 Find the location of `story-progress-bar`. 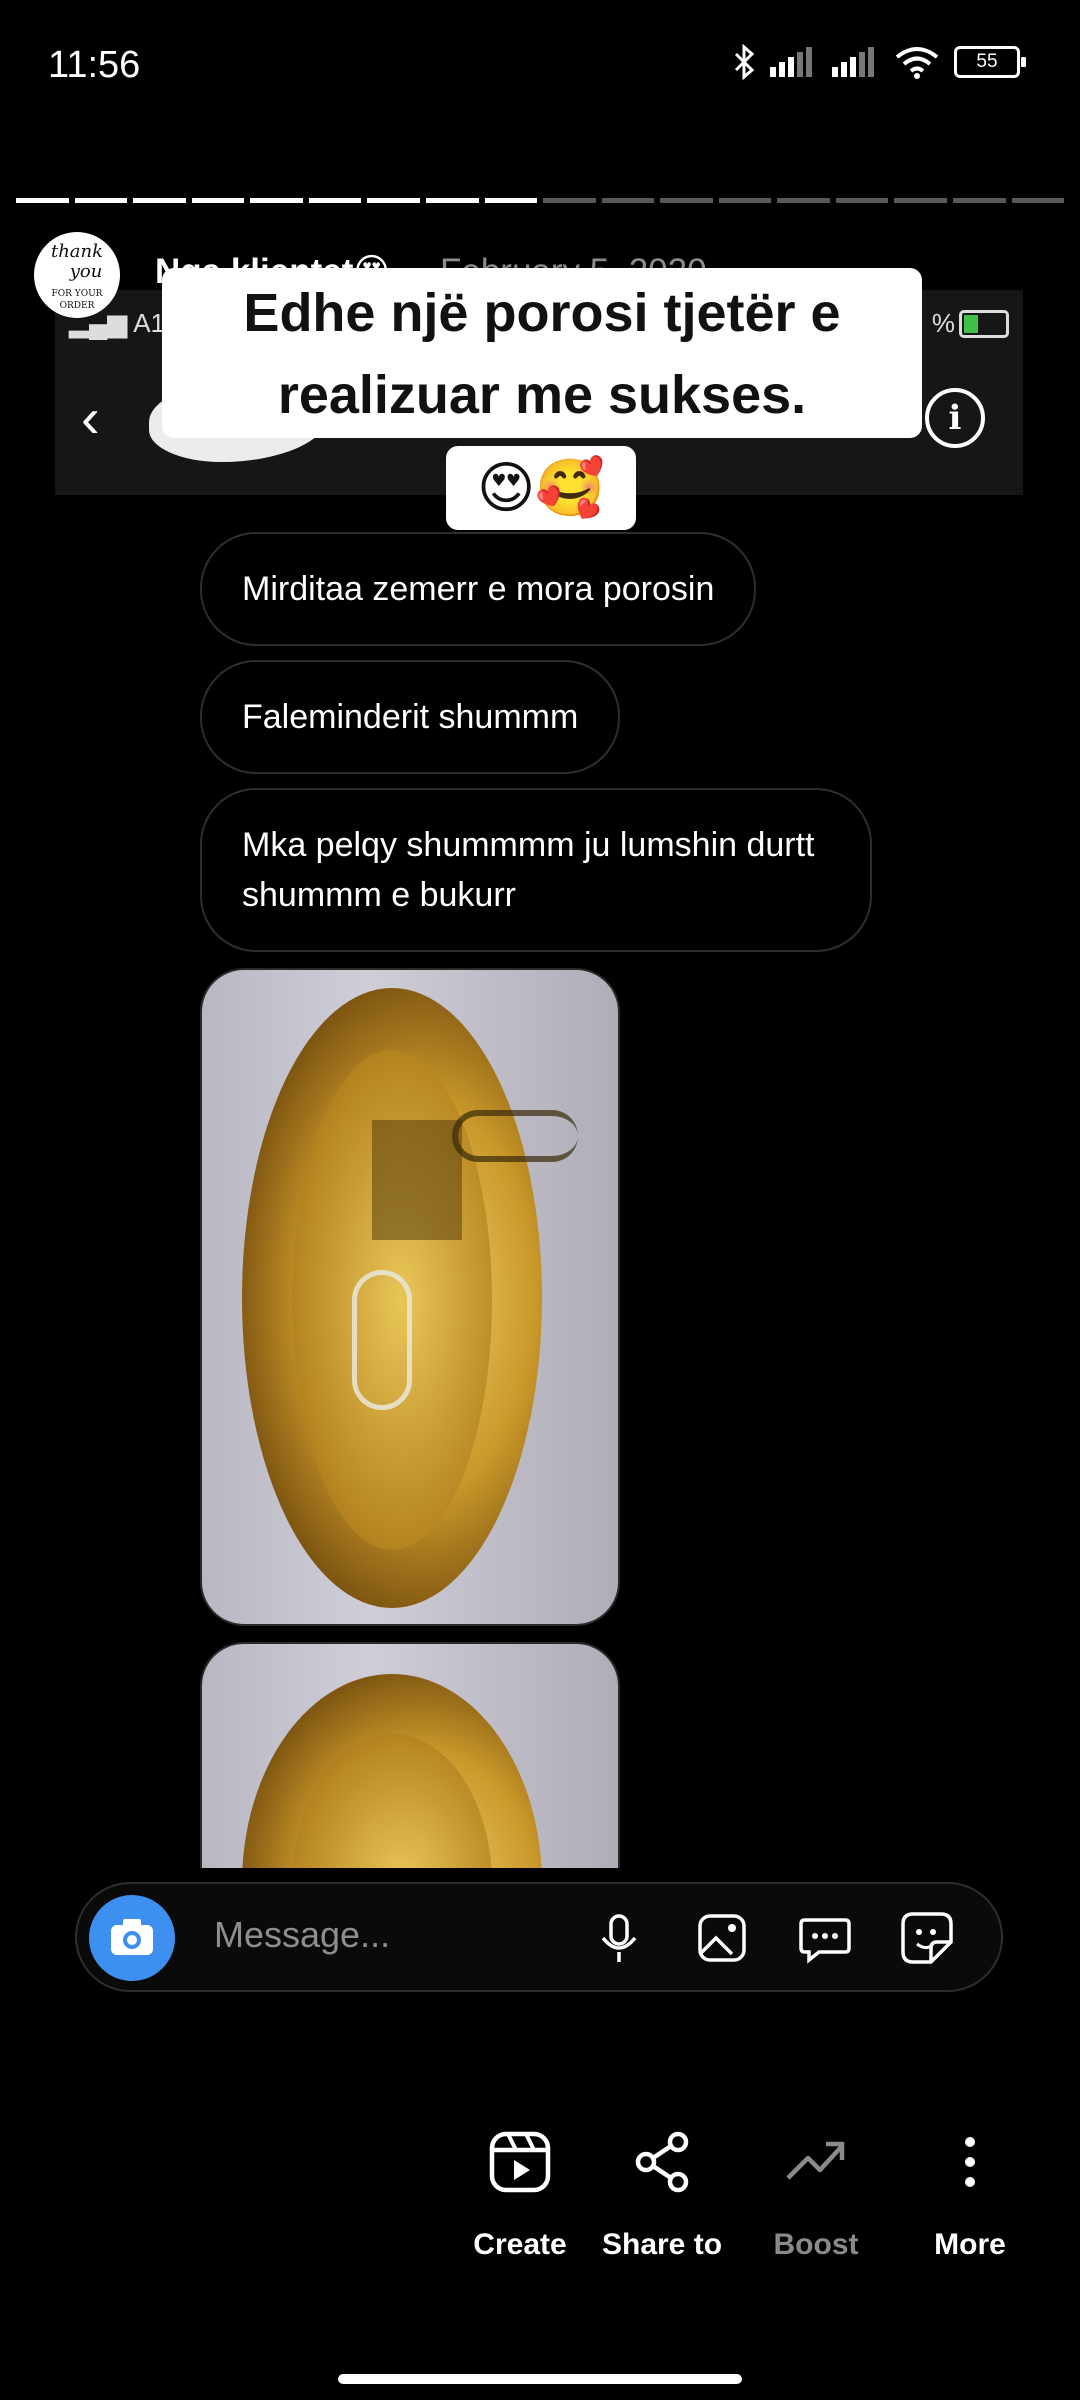

story-progress-bar is located at coordinates (540, 200).